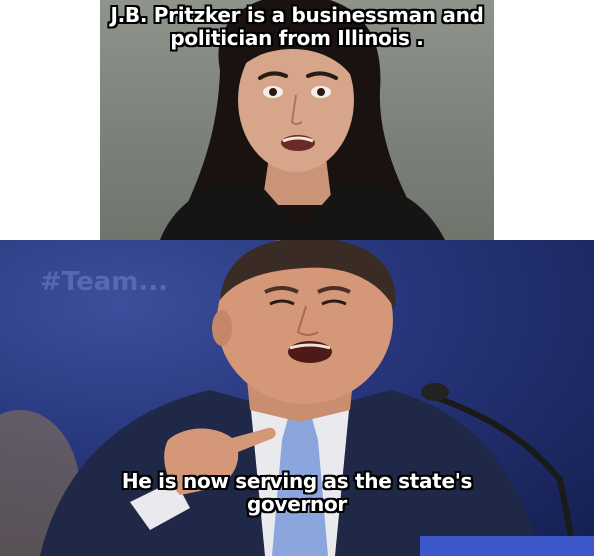  Describe the element at coordinates (297, 481) in the screenshot. I see `bottom-caption-line-1: He is now serving as the state's` at that location.